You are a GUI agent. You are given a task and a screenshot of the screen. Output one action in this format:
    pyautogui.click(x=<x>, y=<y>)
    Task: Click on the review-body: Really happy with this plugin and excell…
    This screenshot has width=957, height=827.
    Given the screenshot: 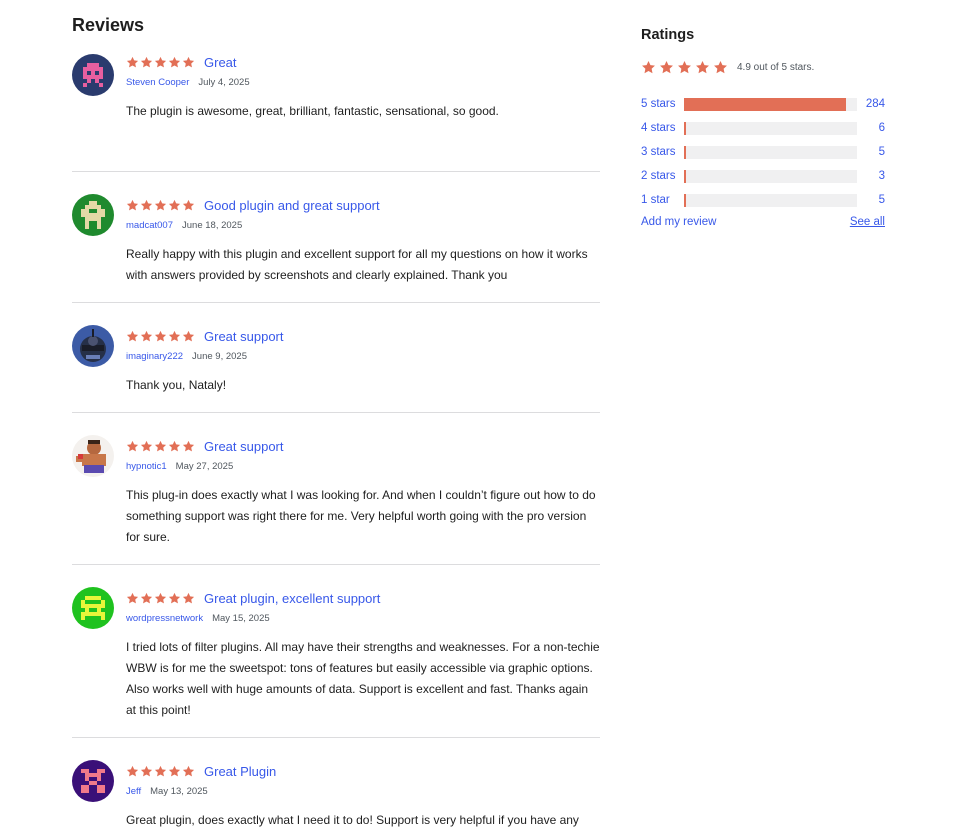 What is the action you would take?
    pyautogui.click(x=357, y=264)
    